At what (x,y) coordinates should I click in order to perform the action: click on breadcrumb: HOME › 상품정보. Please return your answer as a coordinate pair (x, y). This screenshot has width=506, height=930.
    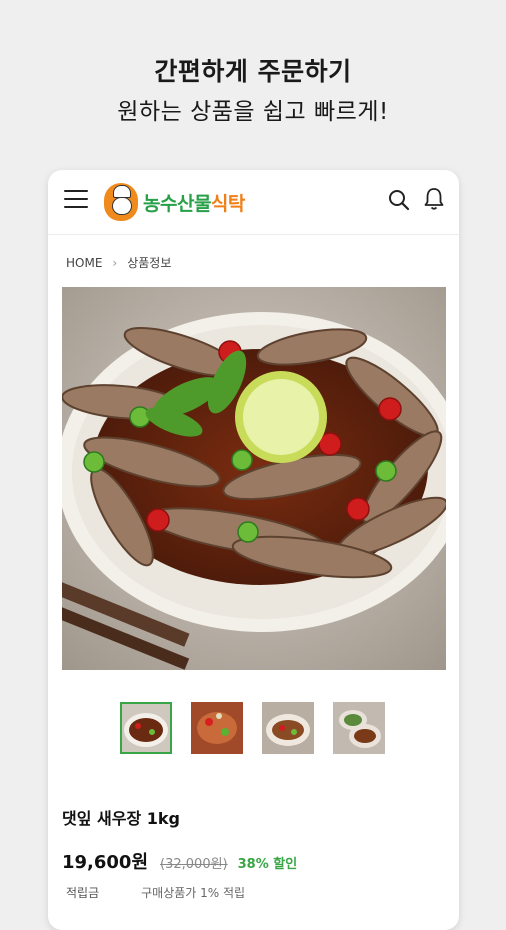
    Looking at the image, I should click on (118, 262).